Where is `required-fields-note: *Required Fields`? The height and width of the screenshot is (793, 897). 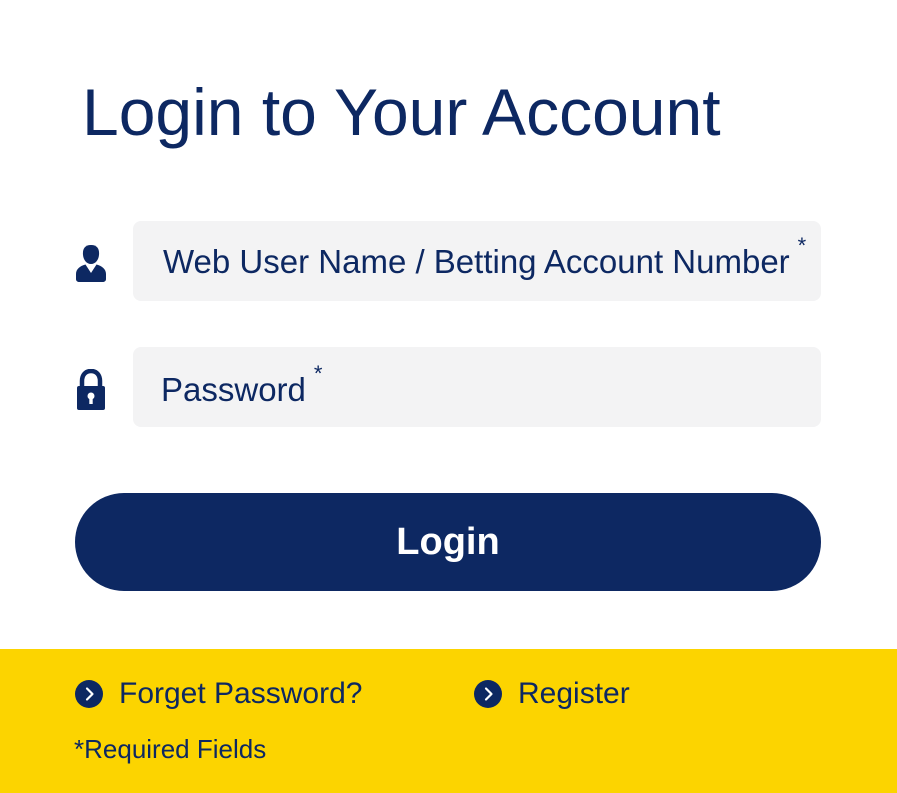 required-fields-note: *Required Fields is located at coordinates (170, 749).